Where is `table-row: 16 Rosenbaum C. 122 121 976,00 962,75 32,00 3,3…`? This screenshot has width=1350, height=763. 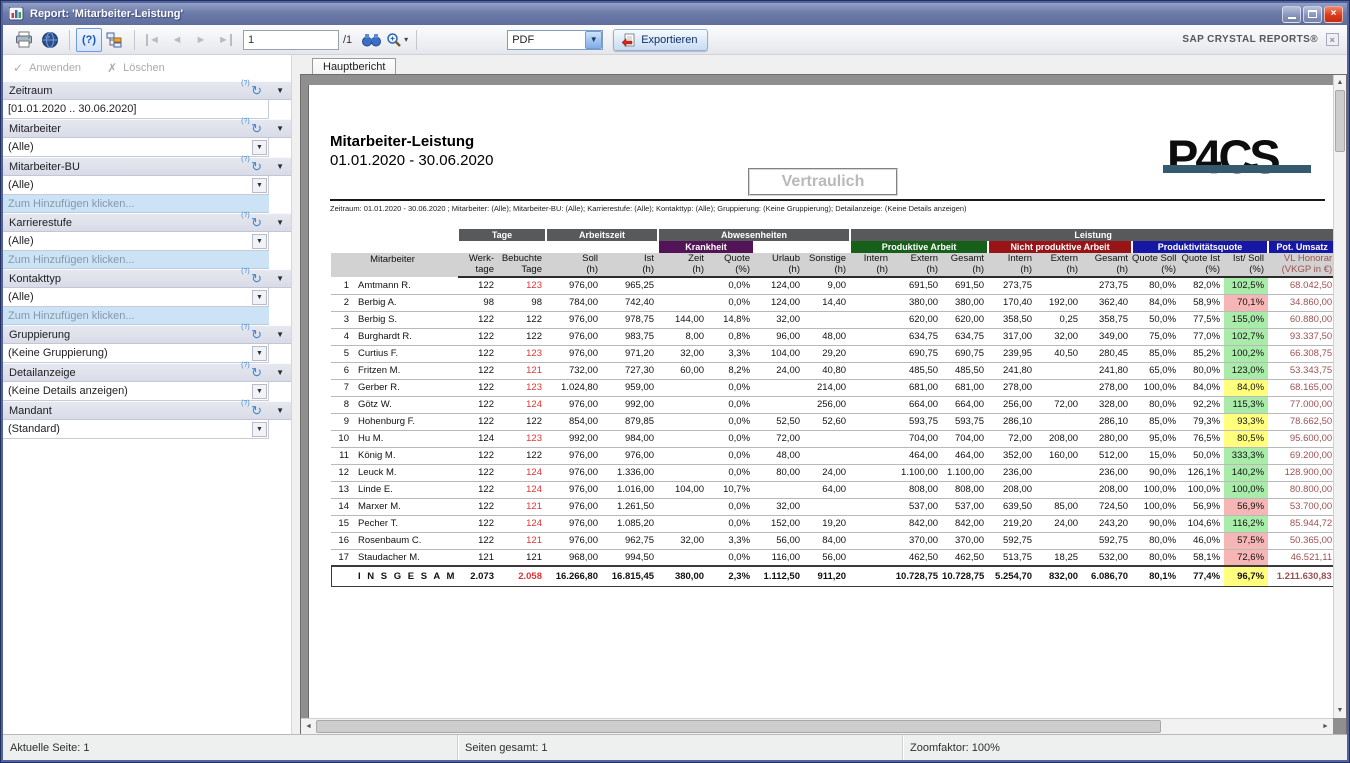 table-row: 16 Rosenbaum C. 122 121 976,00 962,75 32,00 3,3… is located at coordinates (834, 541).